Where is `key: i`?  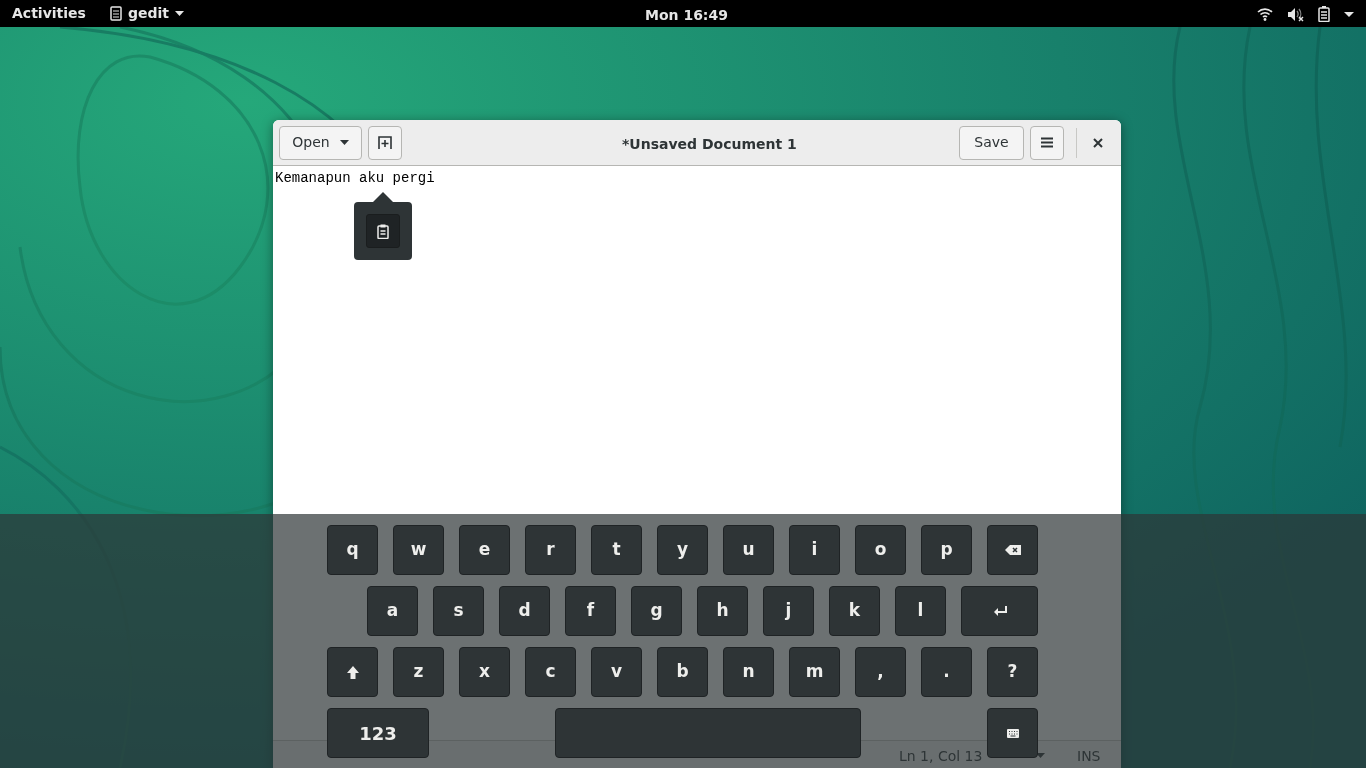 key: i is located at coordinates (814, 550).